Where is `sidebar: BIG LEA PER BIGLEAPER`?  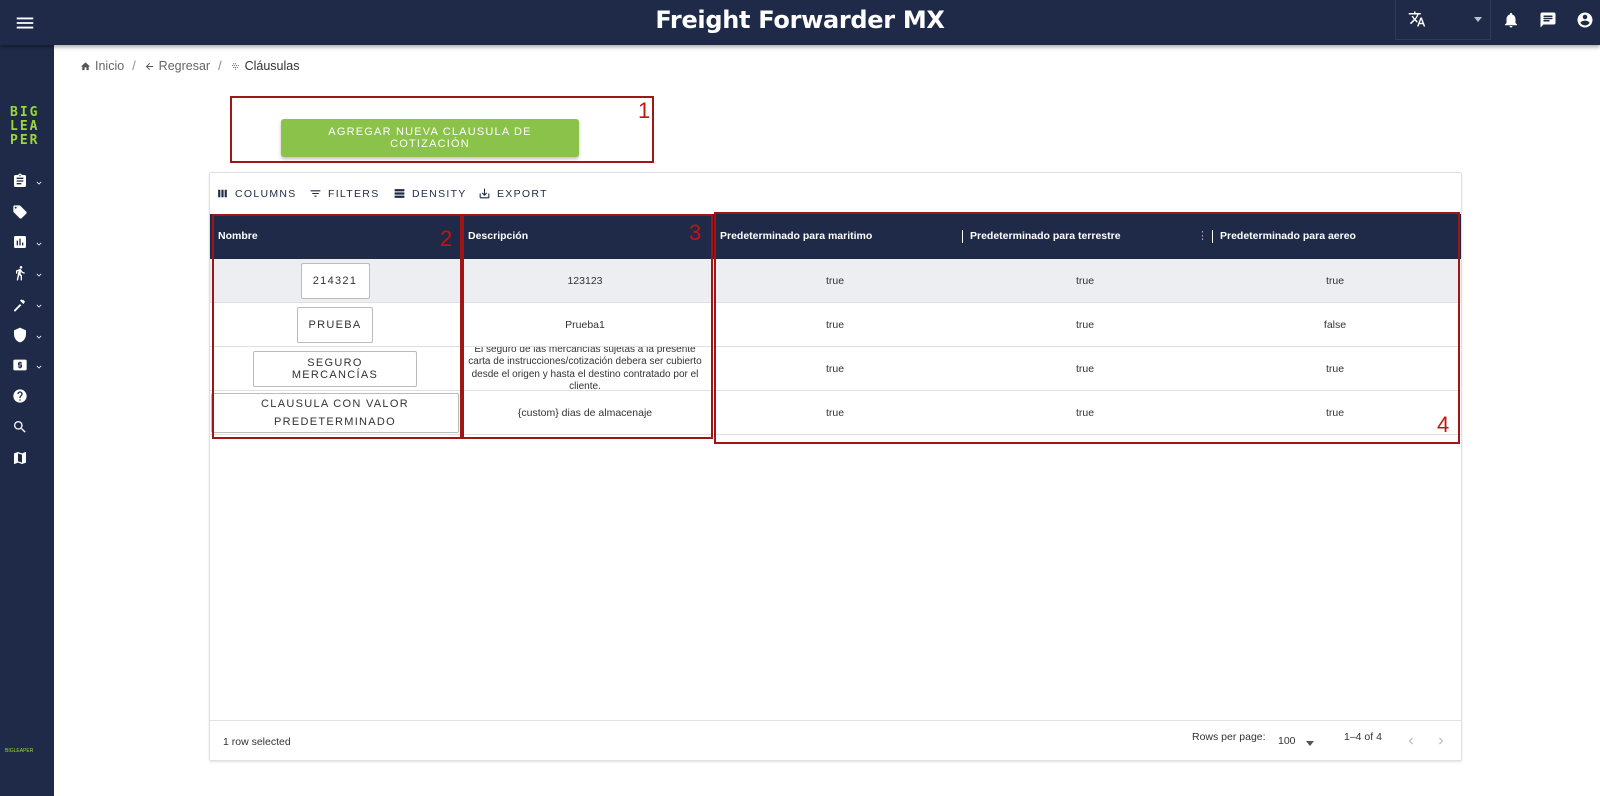 sidebar: BIG LEA PER BIGLEAPER is located at coordinates (27, 420).